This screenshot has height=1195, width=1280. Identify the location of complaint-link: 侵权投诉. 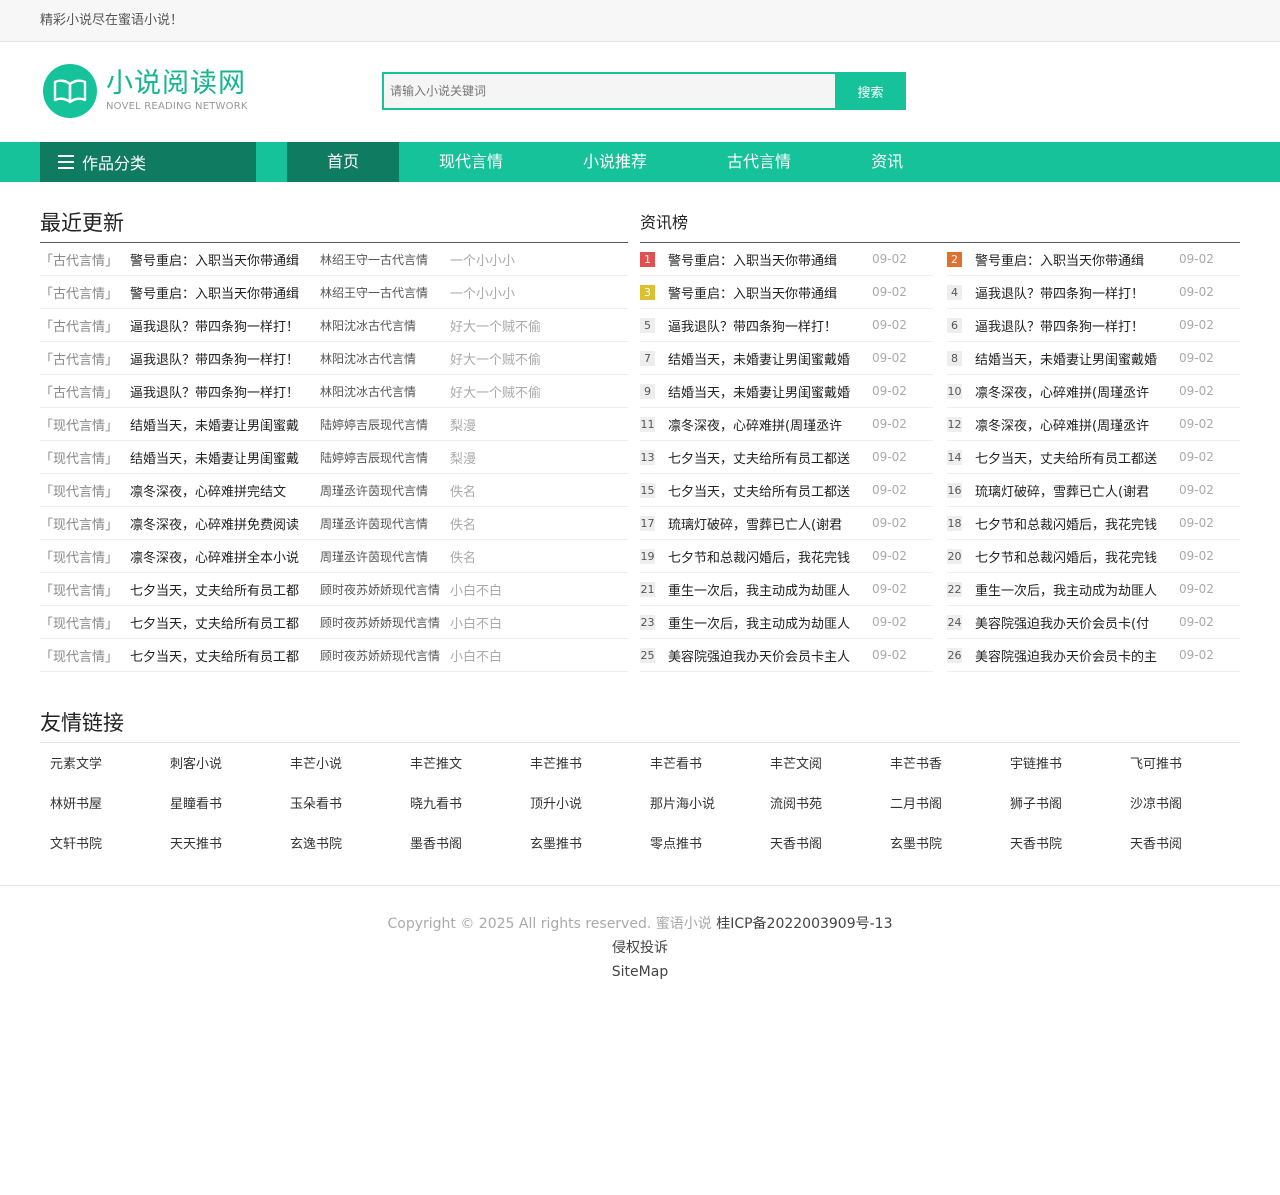
(640, 948).